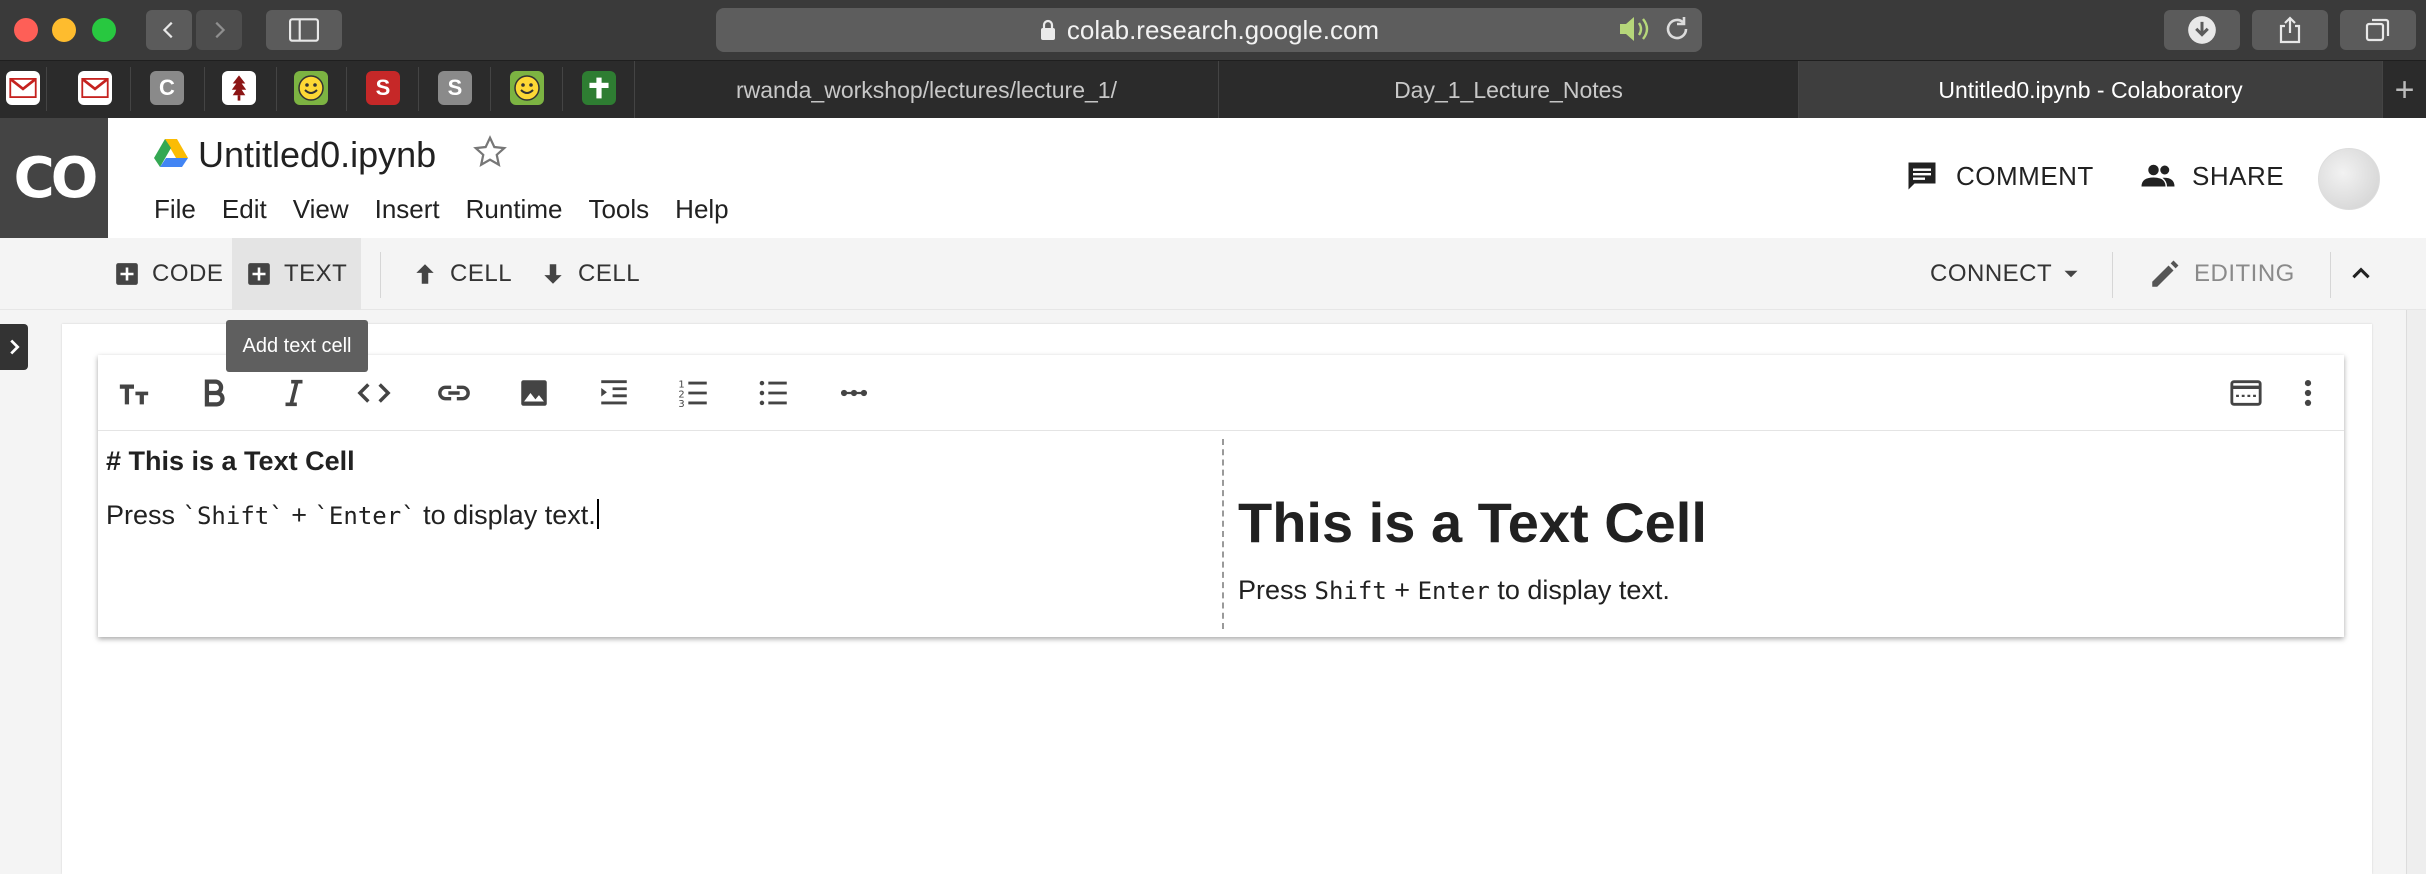  Describe the element at coordinates (26, 30) in the screenshot. I see `close-window-button` at that location.